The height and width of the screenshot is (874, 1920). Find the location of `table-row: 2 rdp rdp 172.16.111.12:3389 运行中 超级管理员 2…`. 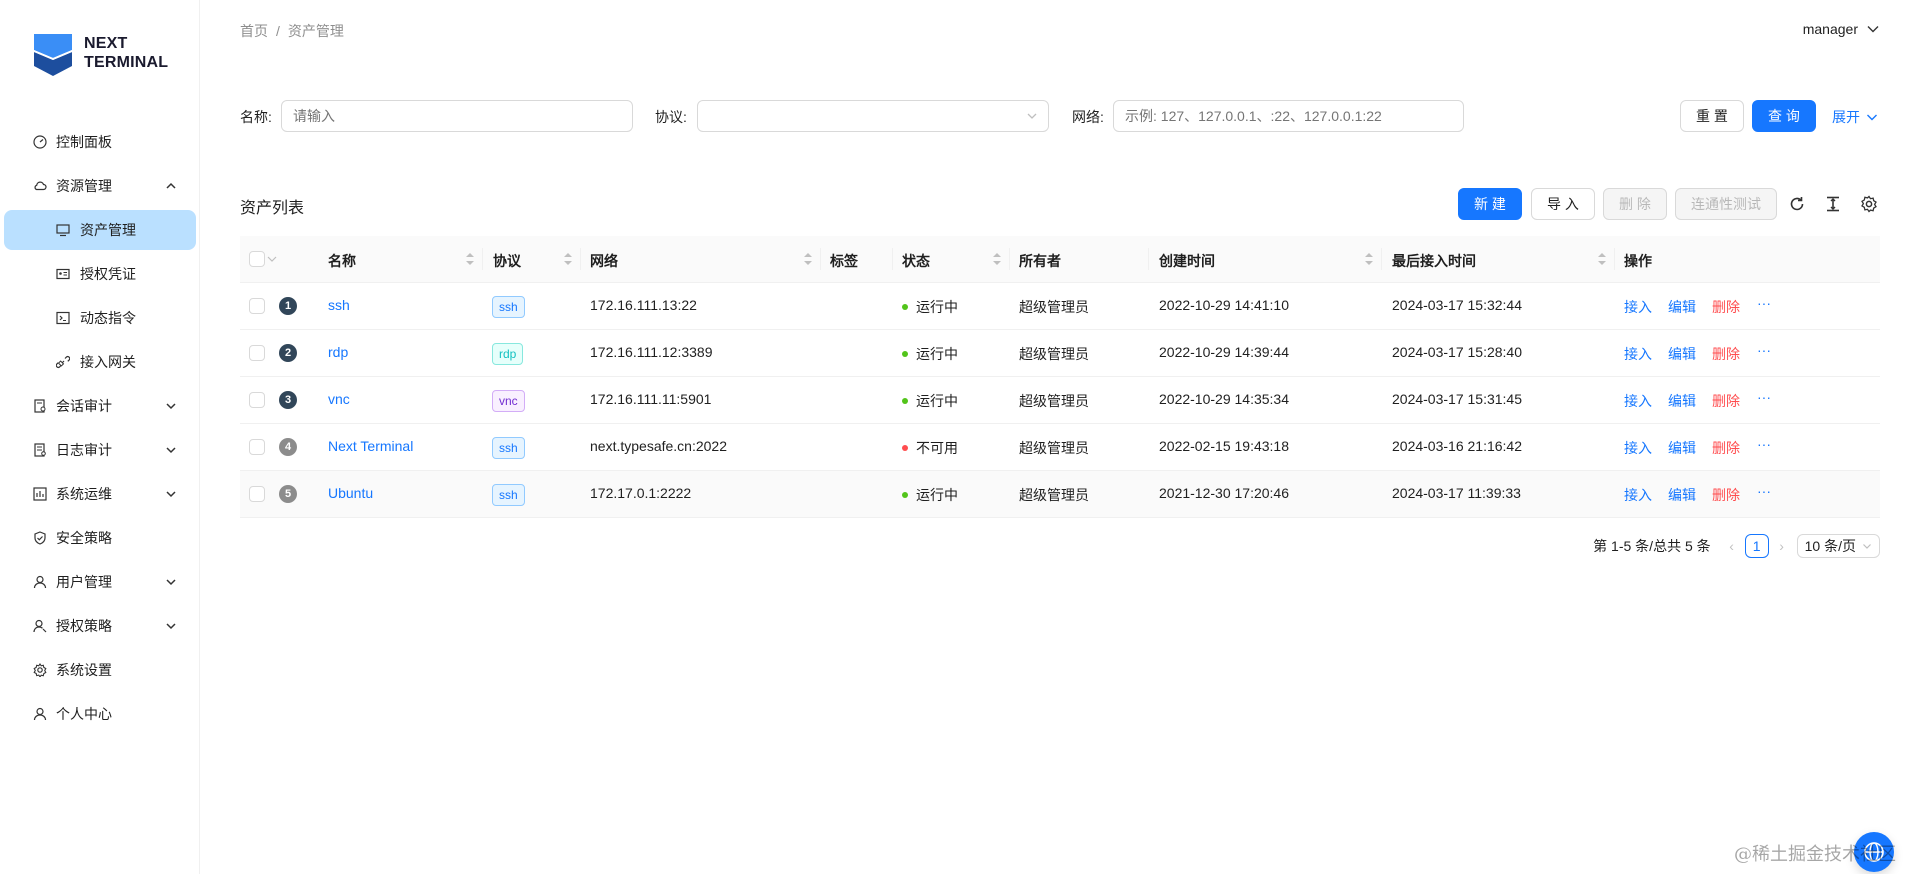

table-row: 2 rdp rdp 172.16.111.12:3389 运行中 超级管理员 2… is located at coordinates (1060, 353).